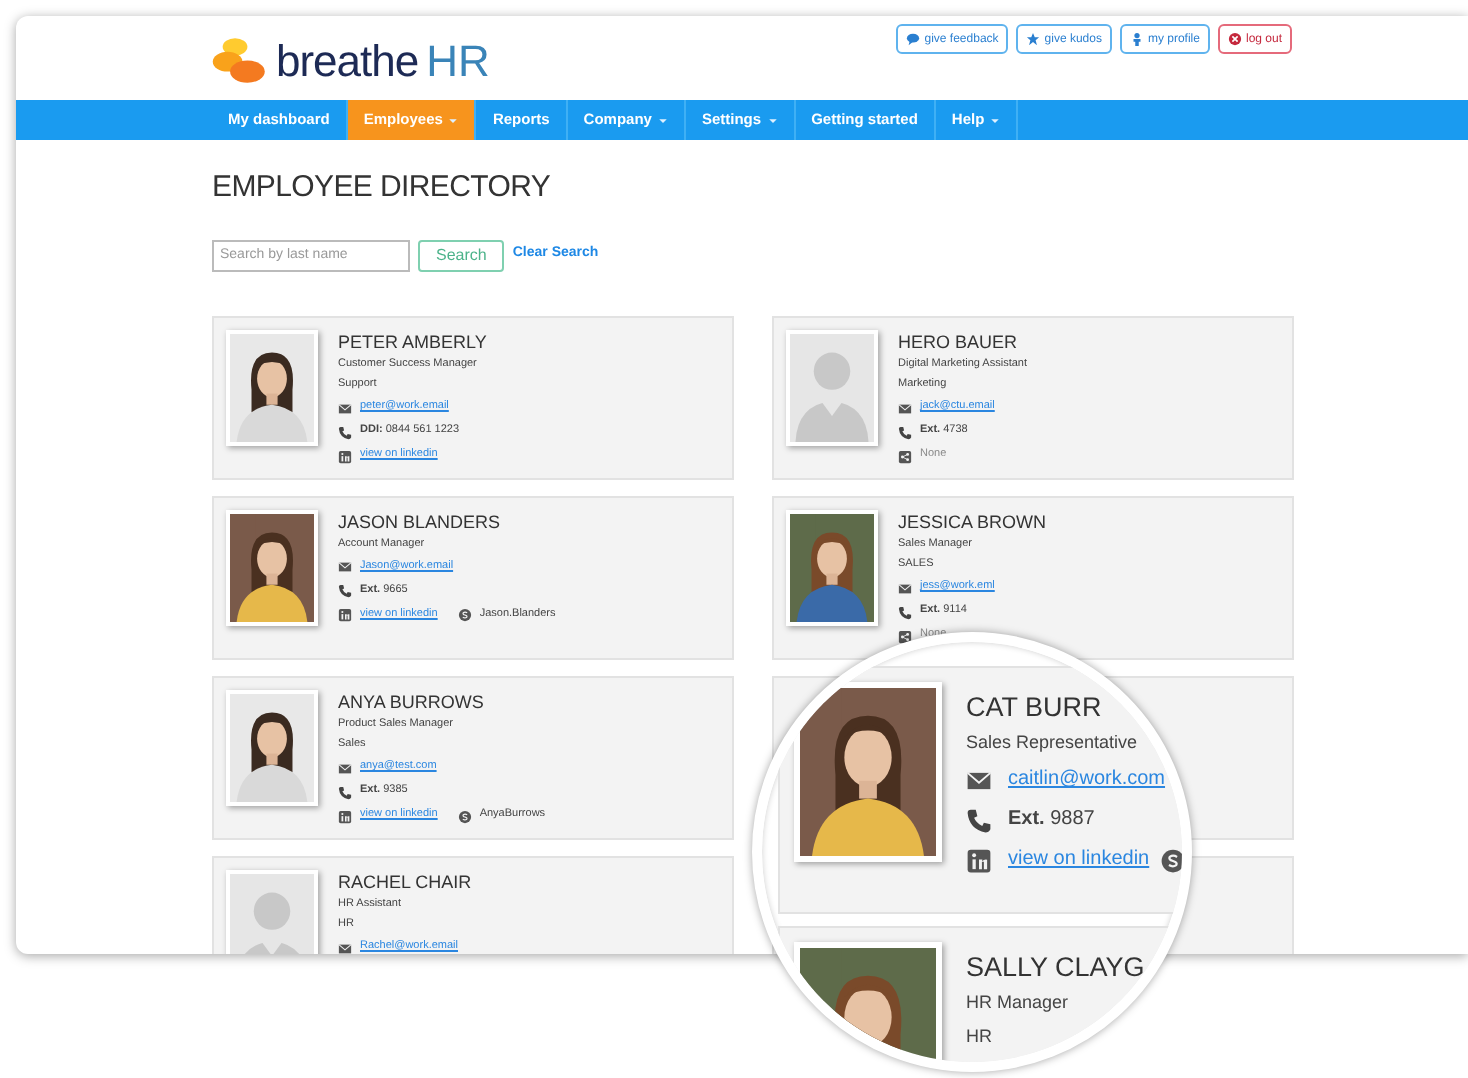 This screenshot has height=1078, width=1468. What do you see at coordinates (1051, 820) in the screenshot?
I see `phone-number: Ext. 9887` at bounding box center [1051, 820].